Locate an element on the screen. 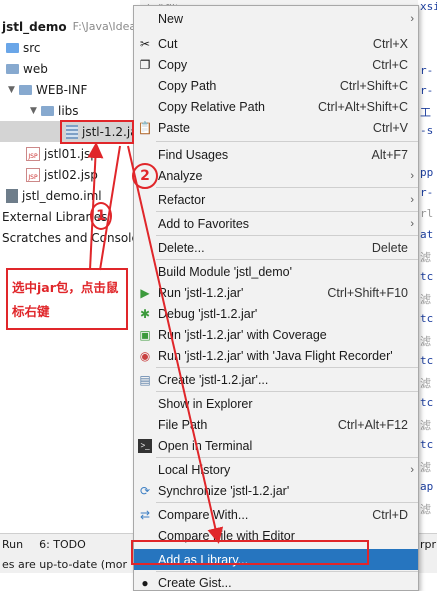  arrow-to-add-library is located at coordinates (175, 344).